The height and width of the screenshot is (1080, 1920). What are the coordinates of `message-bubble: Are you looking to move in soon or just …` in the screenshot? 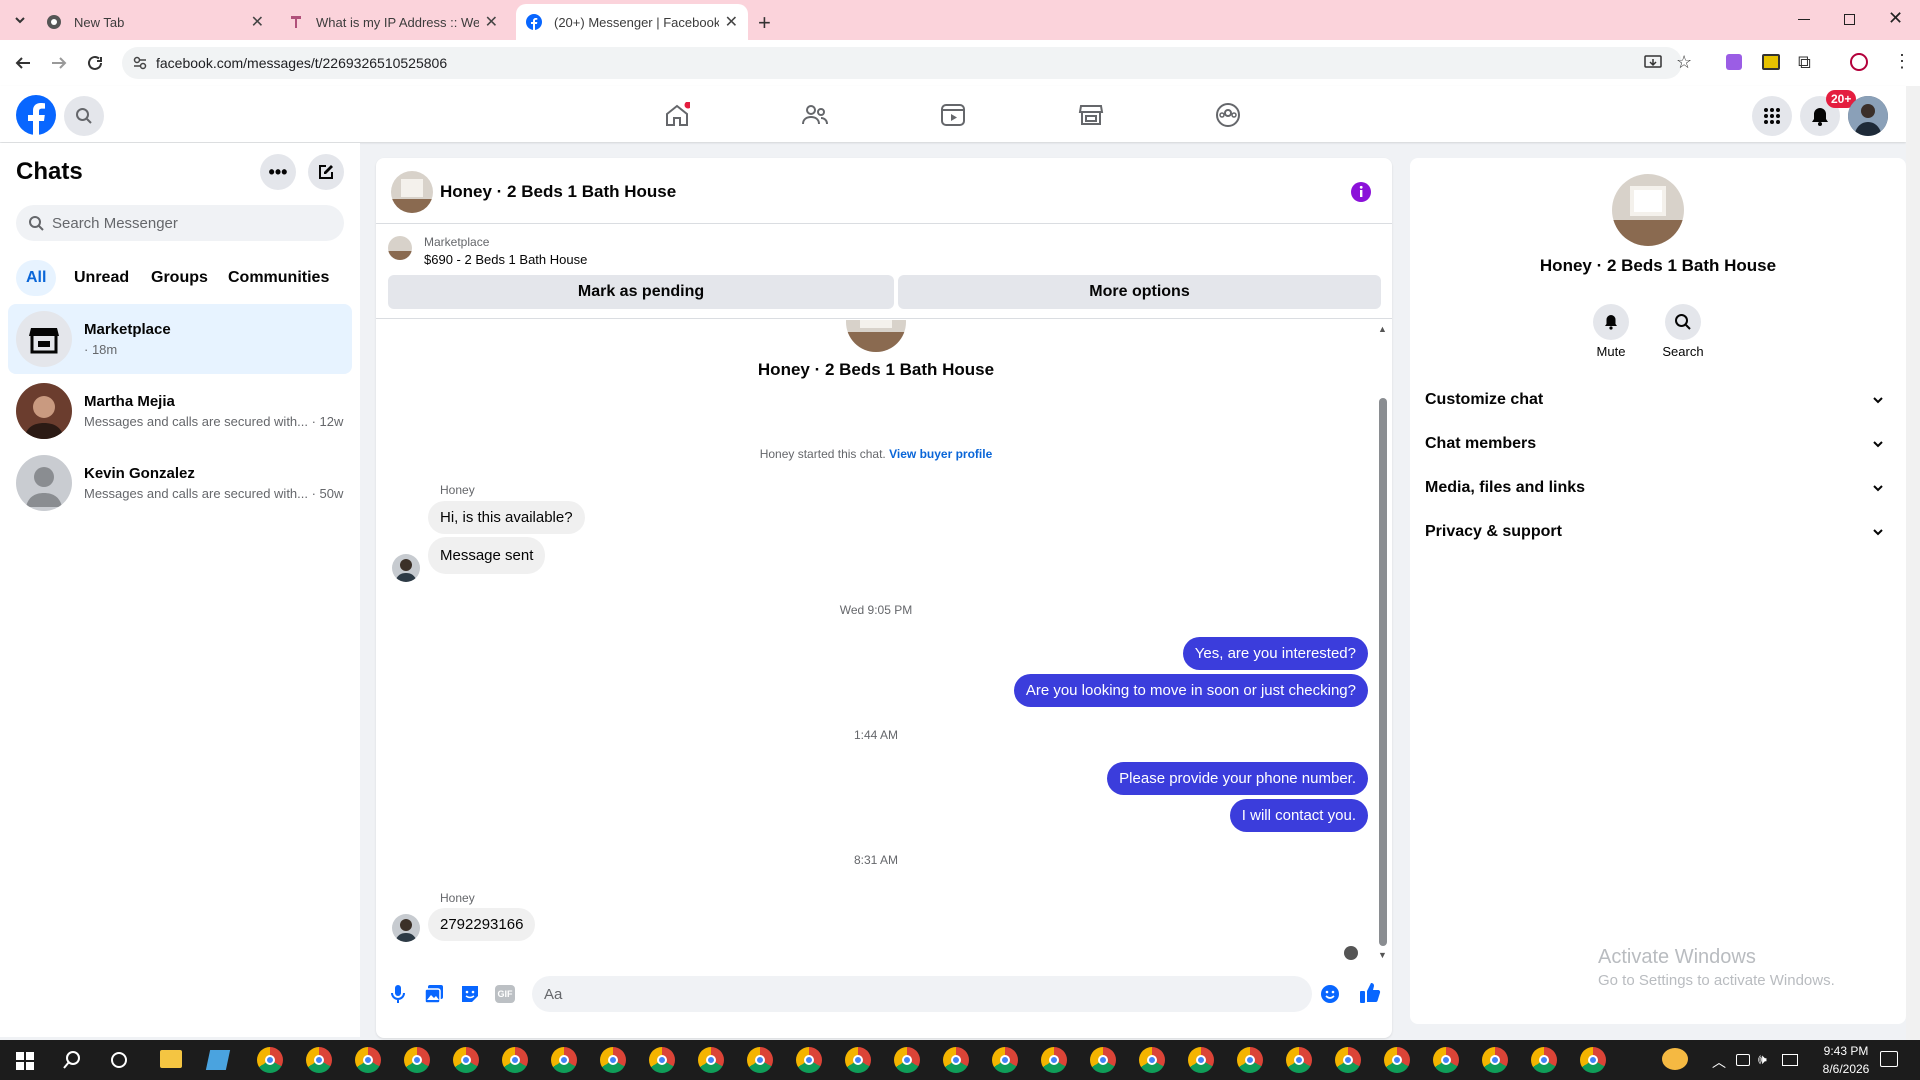 It's located at (1190, 690).